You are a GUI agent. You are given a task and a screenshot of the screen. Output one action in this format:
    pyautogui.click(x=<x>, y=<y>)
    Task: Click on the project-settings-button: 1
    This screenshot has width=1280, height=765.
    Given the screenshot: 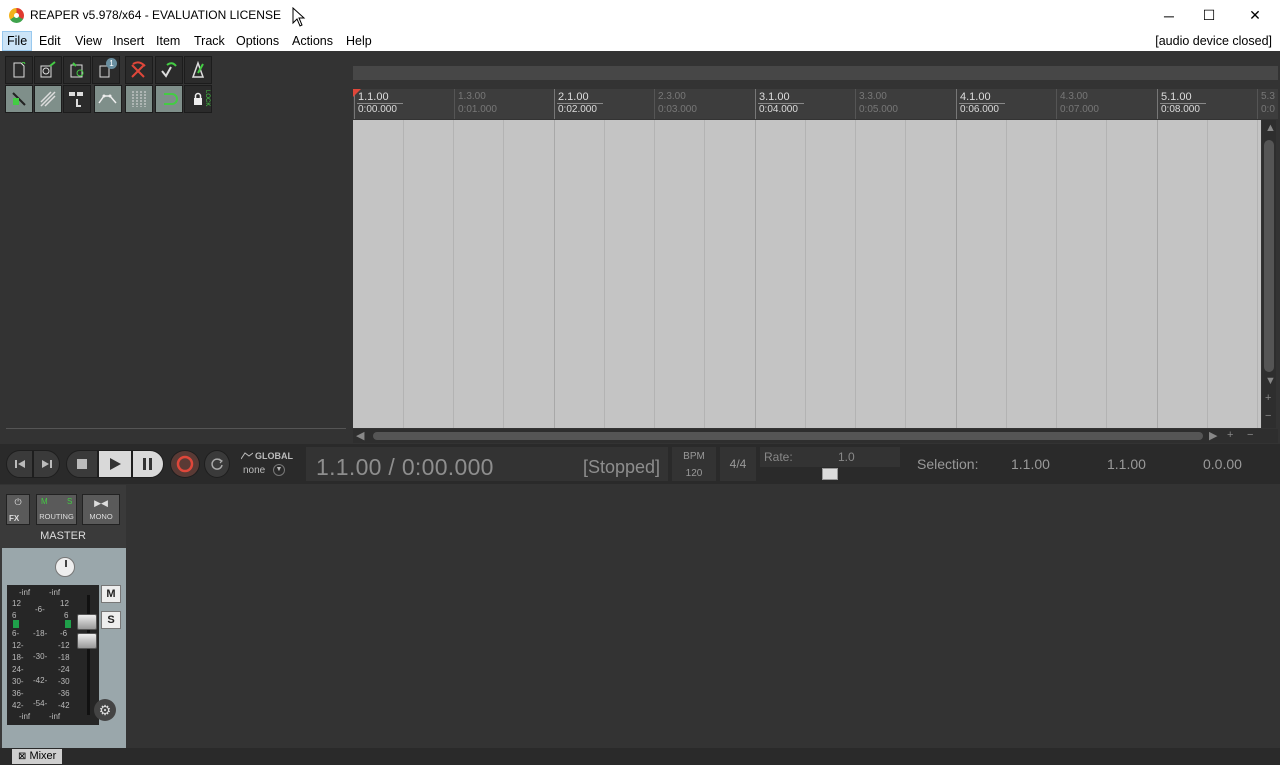 What is the action you would take?
    pyautogui.click(x=106, y=70)
    